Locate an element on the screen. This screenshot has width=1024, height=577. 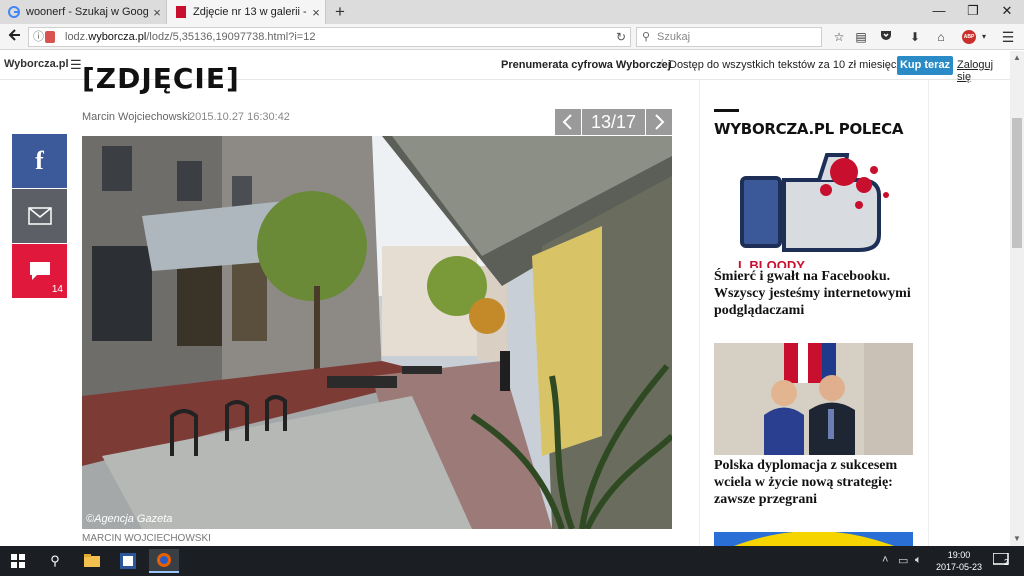
sidebar-thumbnail-facebook: L BLOODY is located at coordinates (813, 209).